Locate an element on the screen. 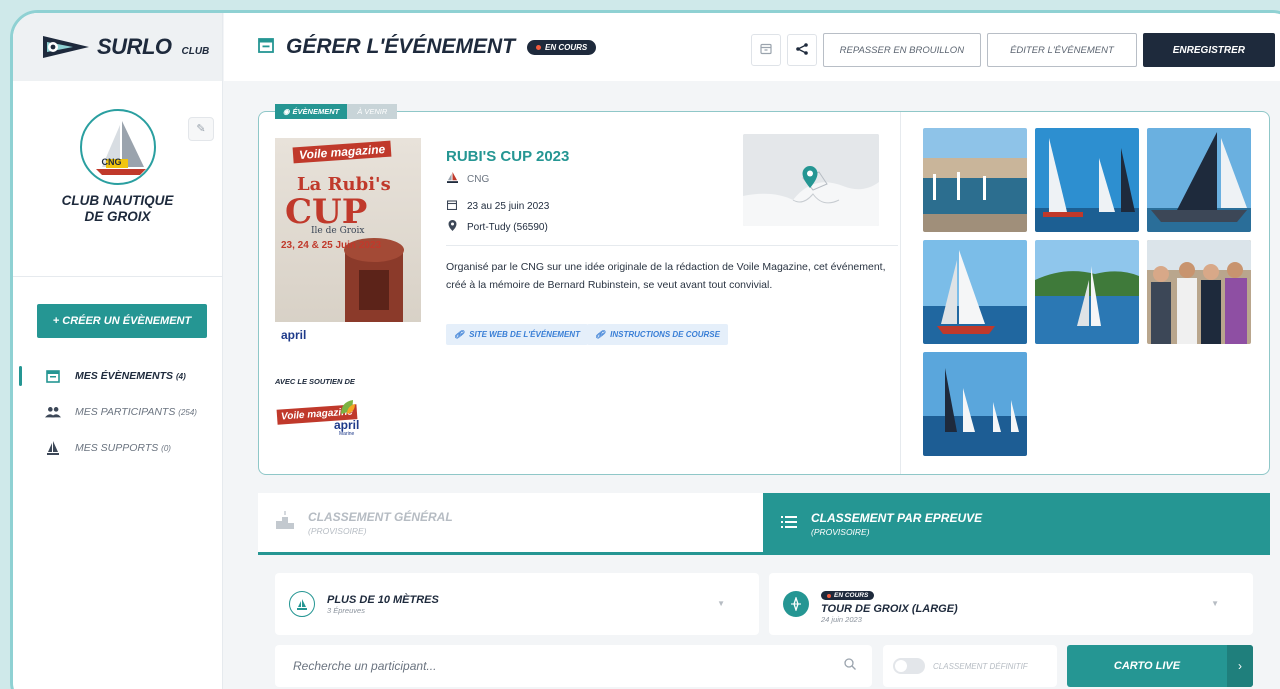  link-icon: 🔗︎ is located at coordinates (600, 334).